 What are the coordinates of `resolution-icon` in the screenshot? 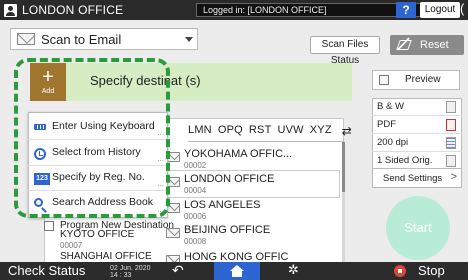 It's located at (451, 143).